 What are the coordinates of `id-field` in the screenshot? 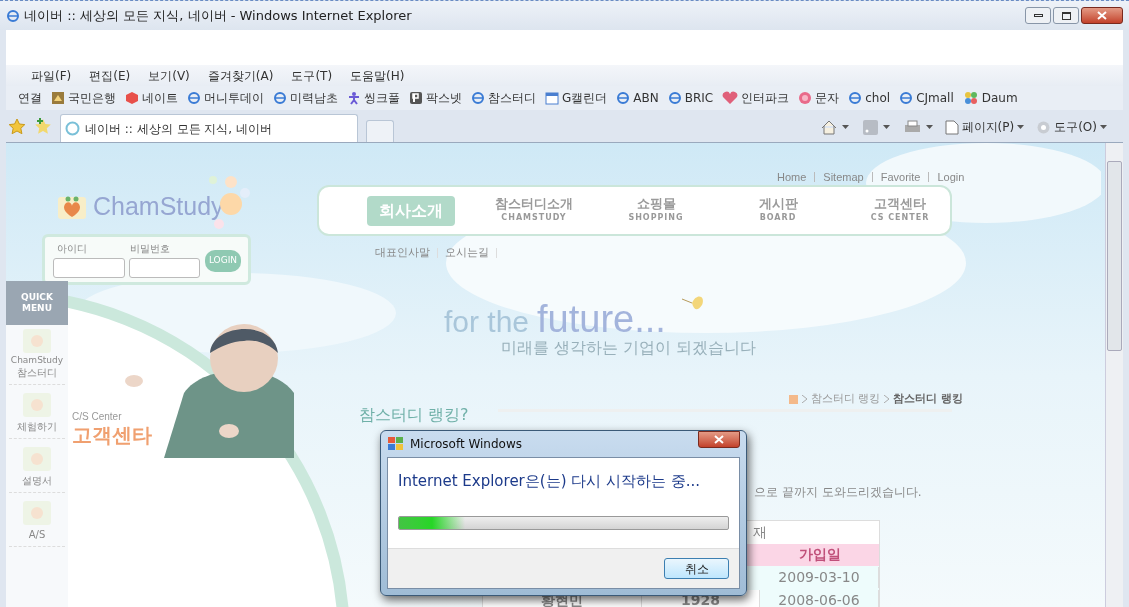 It's located at (89, 268).